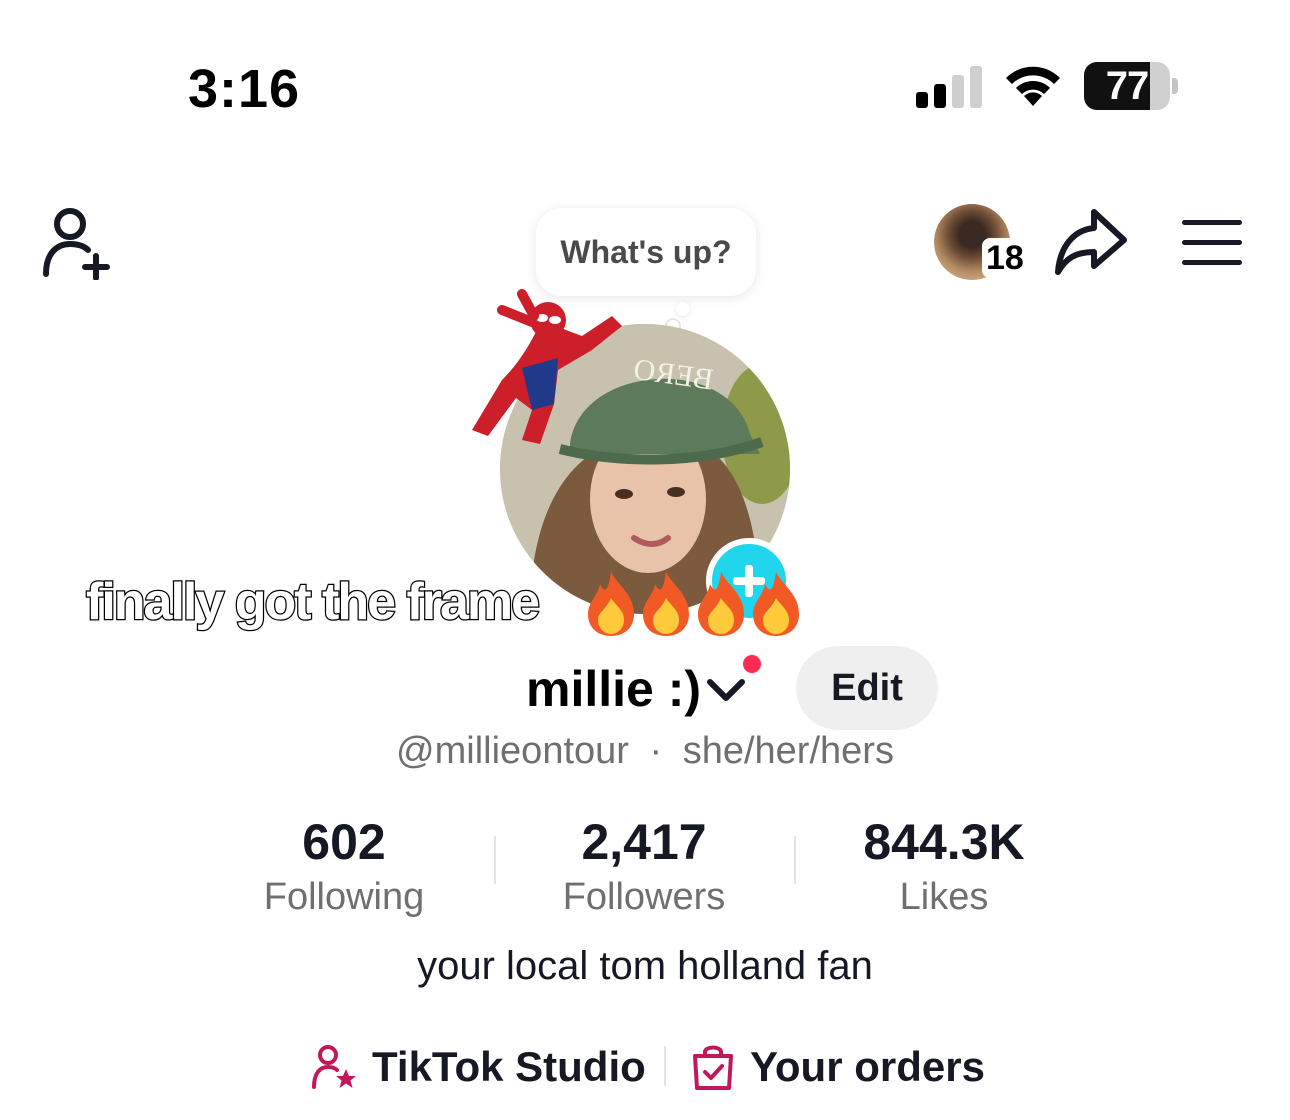 This screenshot has width=1290, height=1120. Describe the element at coordinates (726, 691) in the screenshot. I see `account-switch-chevron-icon` at that location.